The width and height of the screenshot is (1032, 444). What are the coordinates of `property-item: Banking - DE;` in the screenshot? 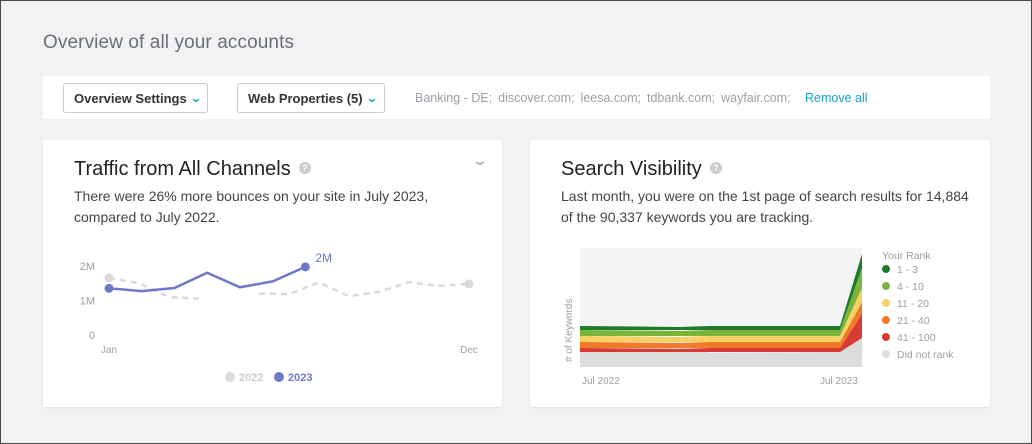 It's located at (454, 98).